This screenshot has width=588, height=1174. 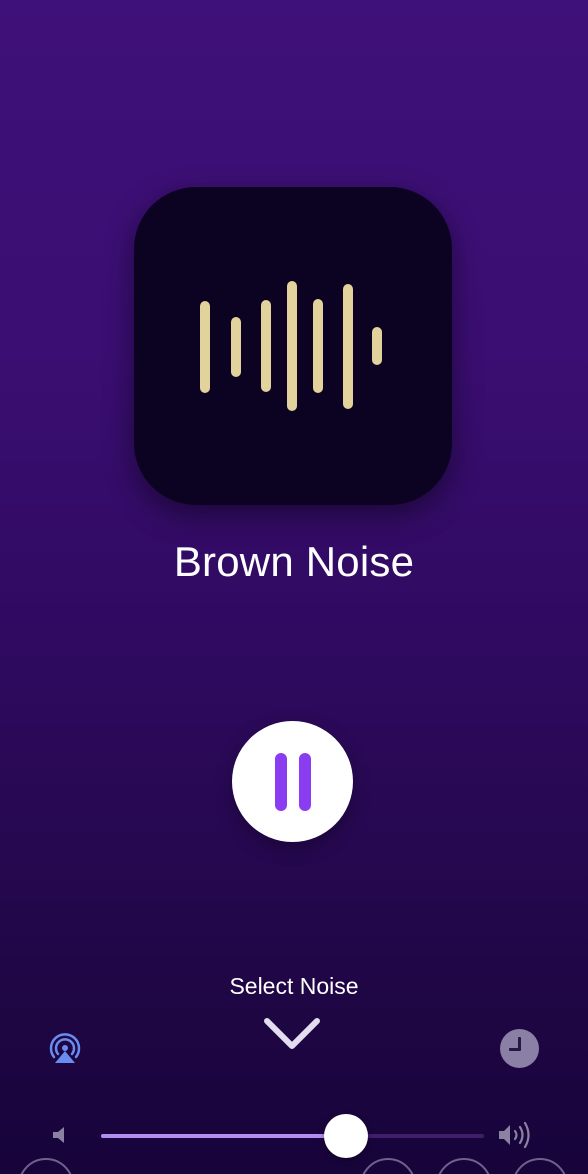 I want to click on airplay-icon, so click(x=65, y=1048).